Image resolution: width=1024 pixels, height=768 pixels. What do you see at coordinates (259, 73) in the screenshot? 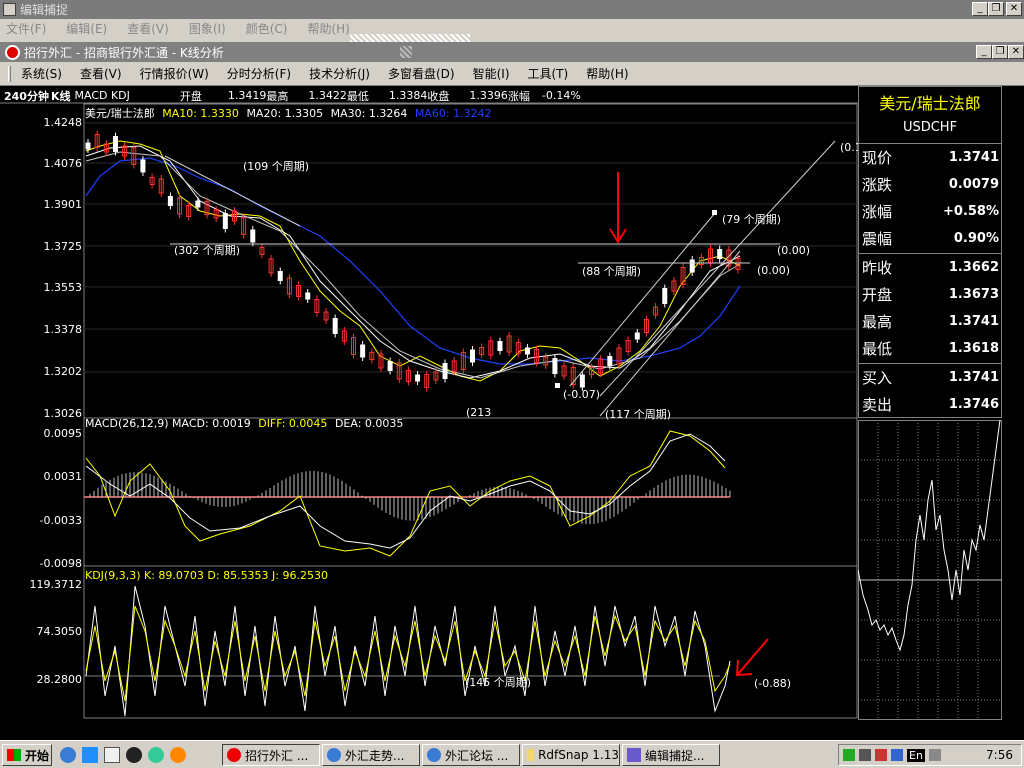
I see `menu-intraday: 分时分析(F)` at bounding box center [259, 73].